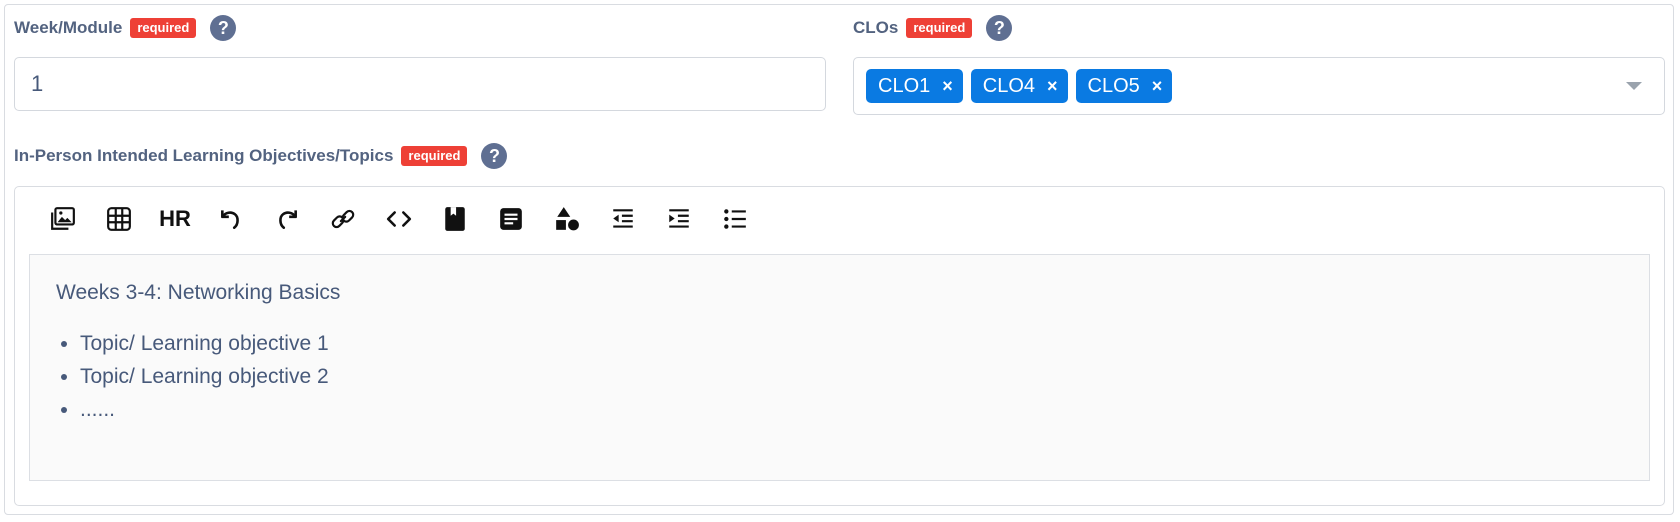 This screenshot has width=1680, height=522. I want to click on week-module-label: Week/Module, so click(68, 27).